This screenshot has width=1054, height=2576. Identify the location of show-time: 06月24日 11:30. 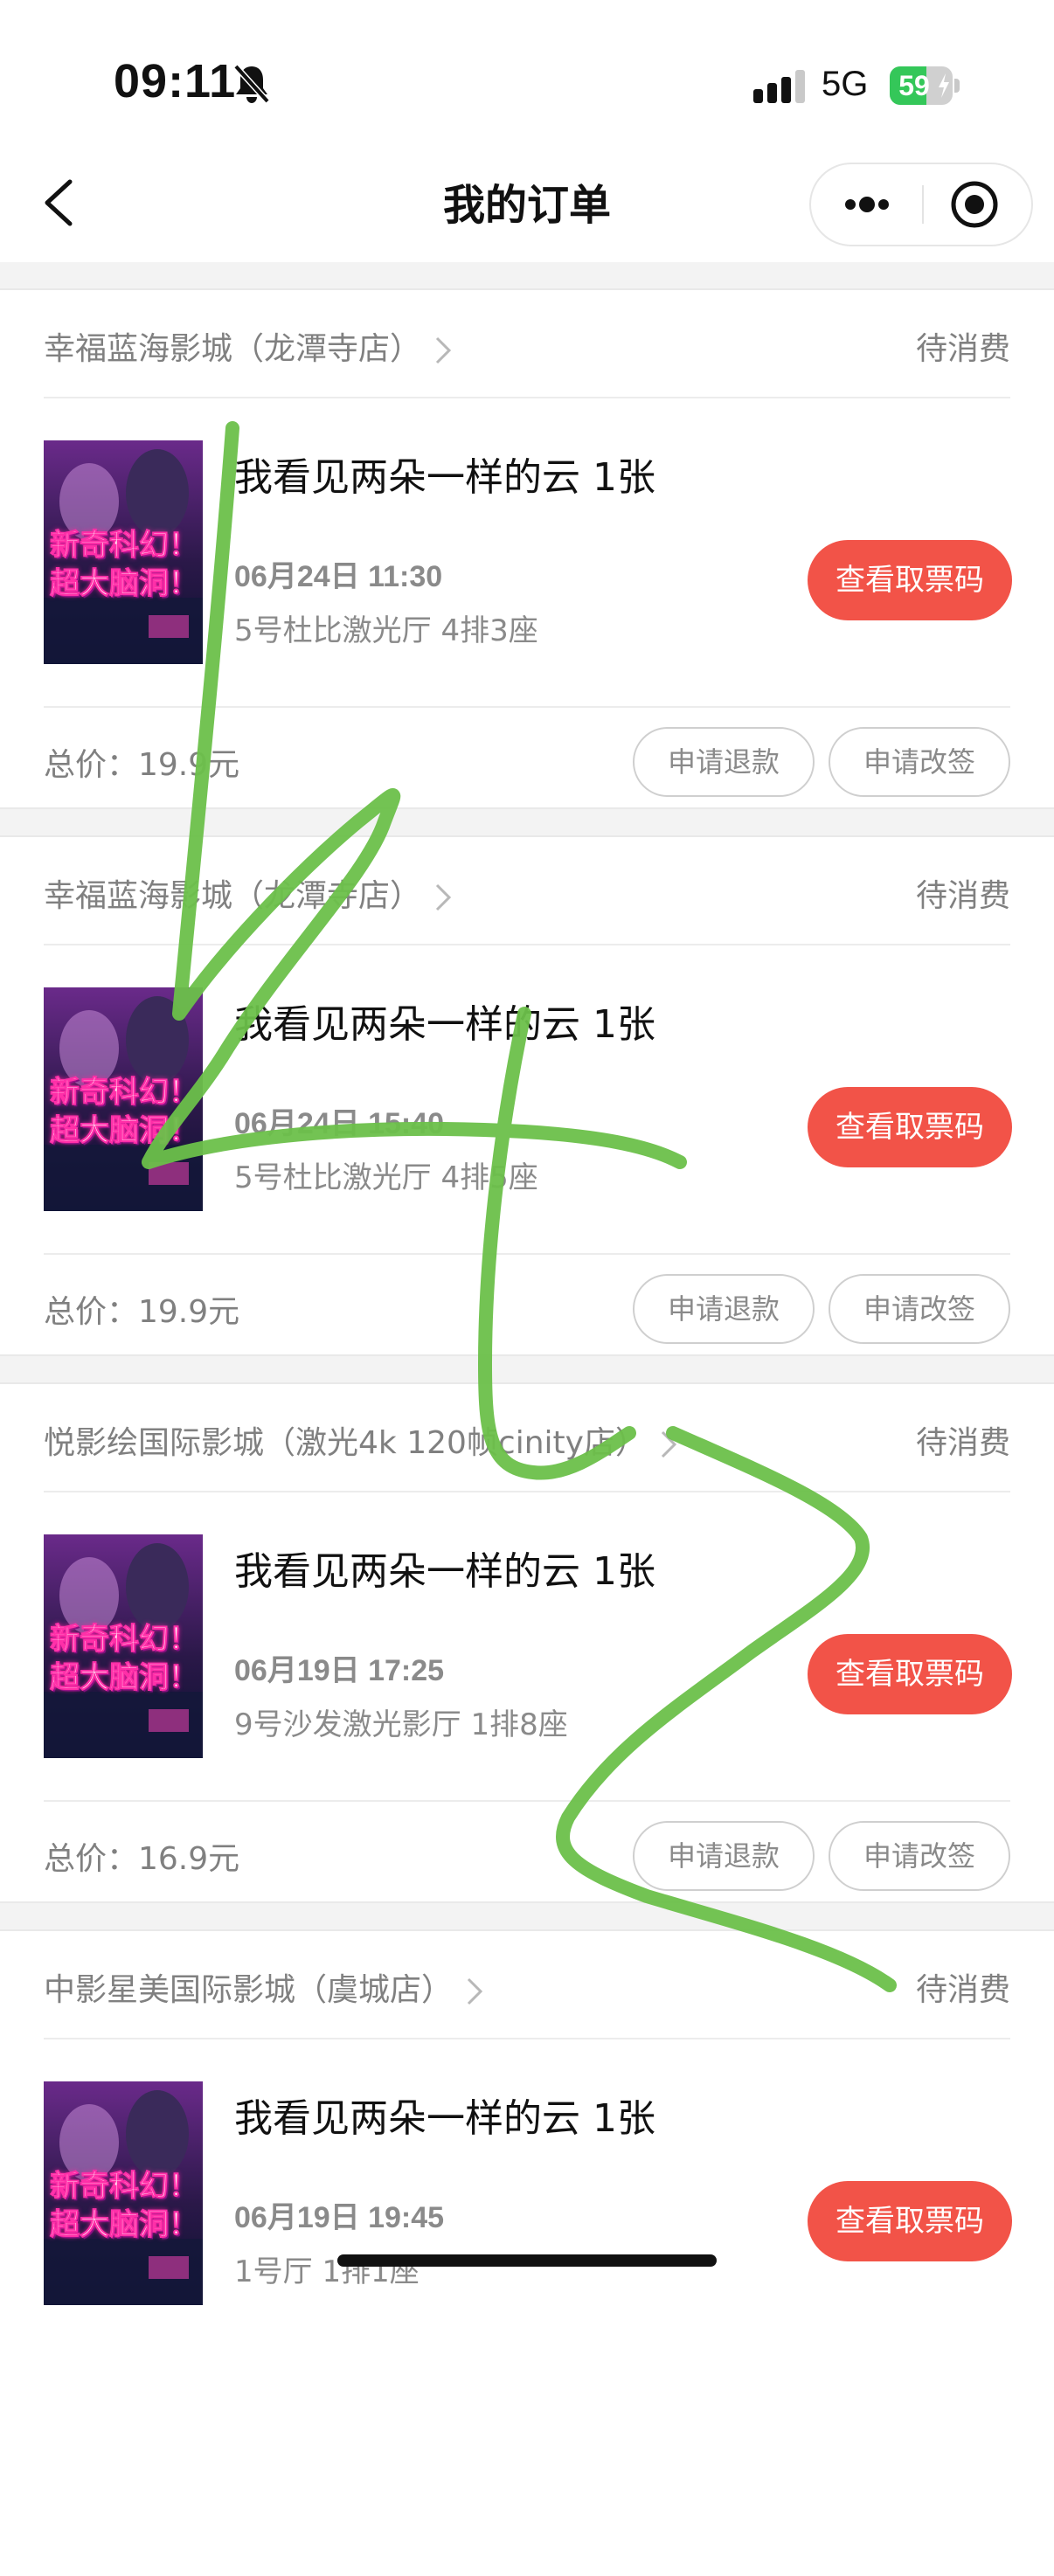
(338, 576).